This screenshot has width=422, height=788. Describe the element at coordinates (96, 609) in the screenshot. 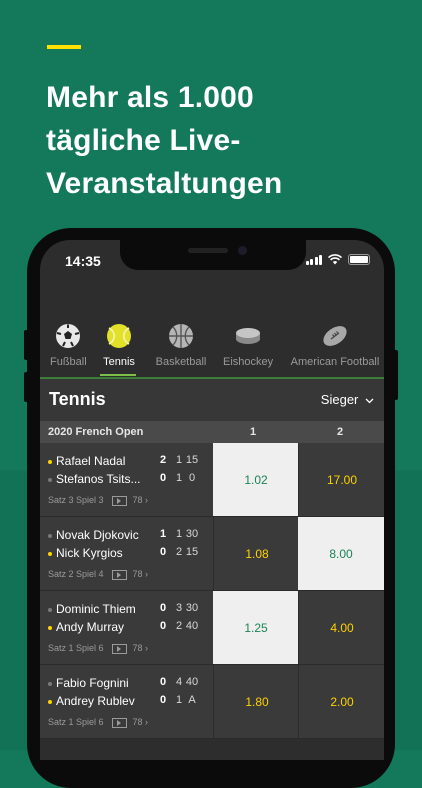

I see `player-name-text: Dominic Thiem` at that location.